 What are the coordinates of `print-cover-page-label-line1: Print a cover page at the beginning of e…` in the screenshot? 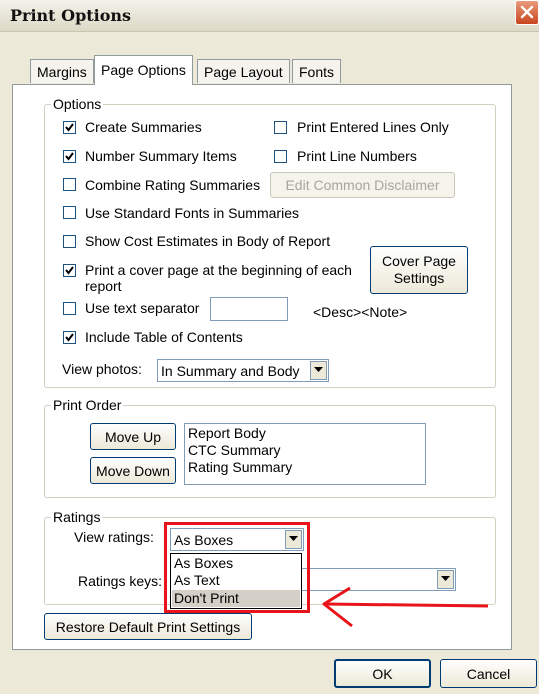 It's located at (218, 270).